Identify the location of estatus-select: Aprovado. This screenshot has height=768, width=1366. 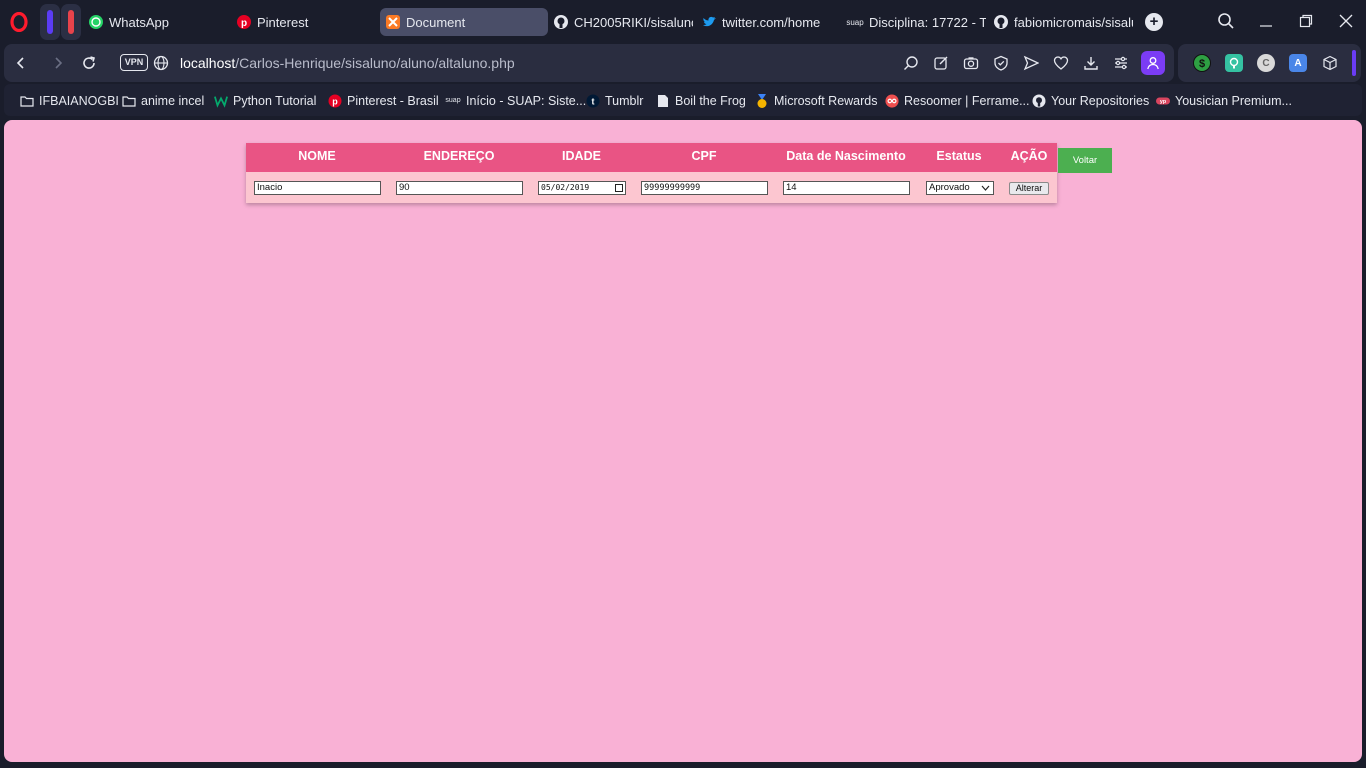
(960, 188).